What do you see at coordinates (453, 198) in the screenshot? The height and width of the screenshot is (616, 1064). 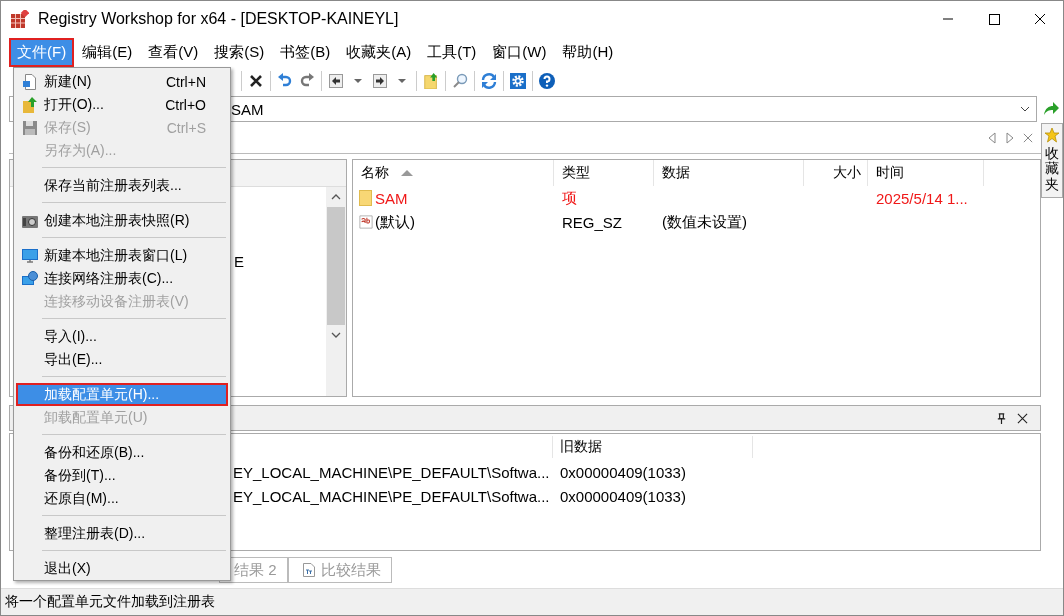 I see `name-cell: SAM` at bounding box center [453, 198].